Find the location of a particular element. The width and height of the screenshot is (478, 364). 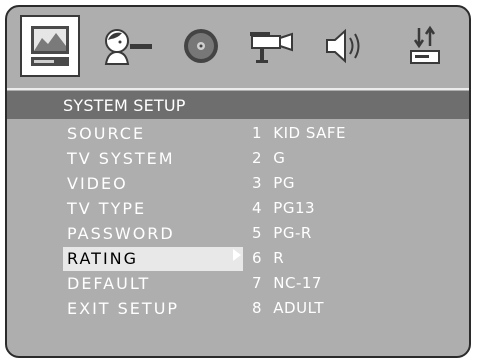

option-label: PG is located at coordinates (284, 183).